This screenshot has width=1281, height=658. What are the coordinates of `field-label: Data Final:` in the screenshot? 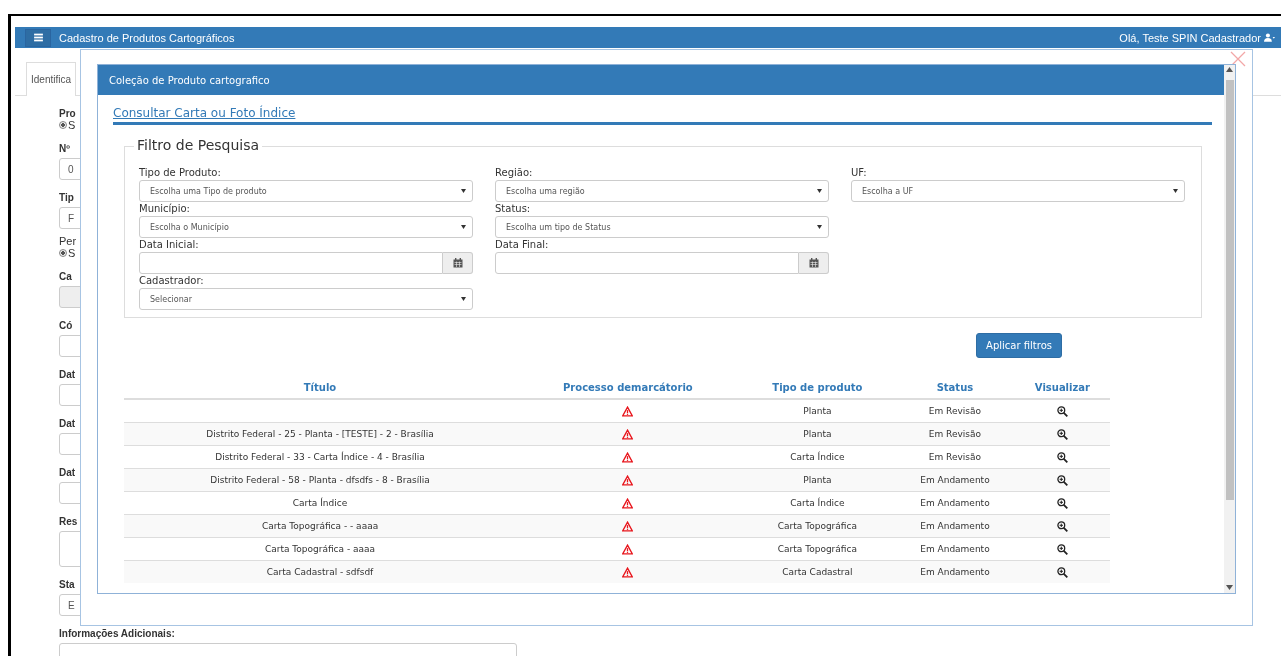 It's located at (522, 244).